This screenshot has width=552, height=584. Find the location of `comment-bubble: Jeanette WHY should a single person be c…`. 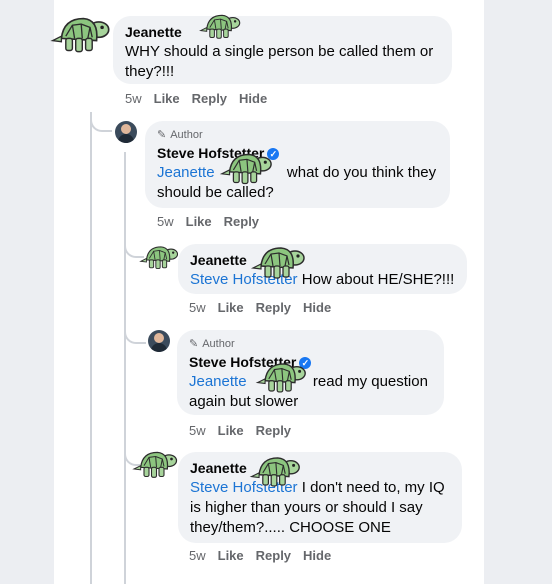

comment-bubble: Jeanette WHY should a single person be c… is located at coordinates (282, 50).